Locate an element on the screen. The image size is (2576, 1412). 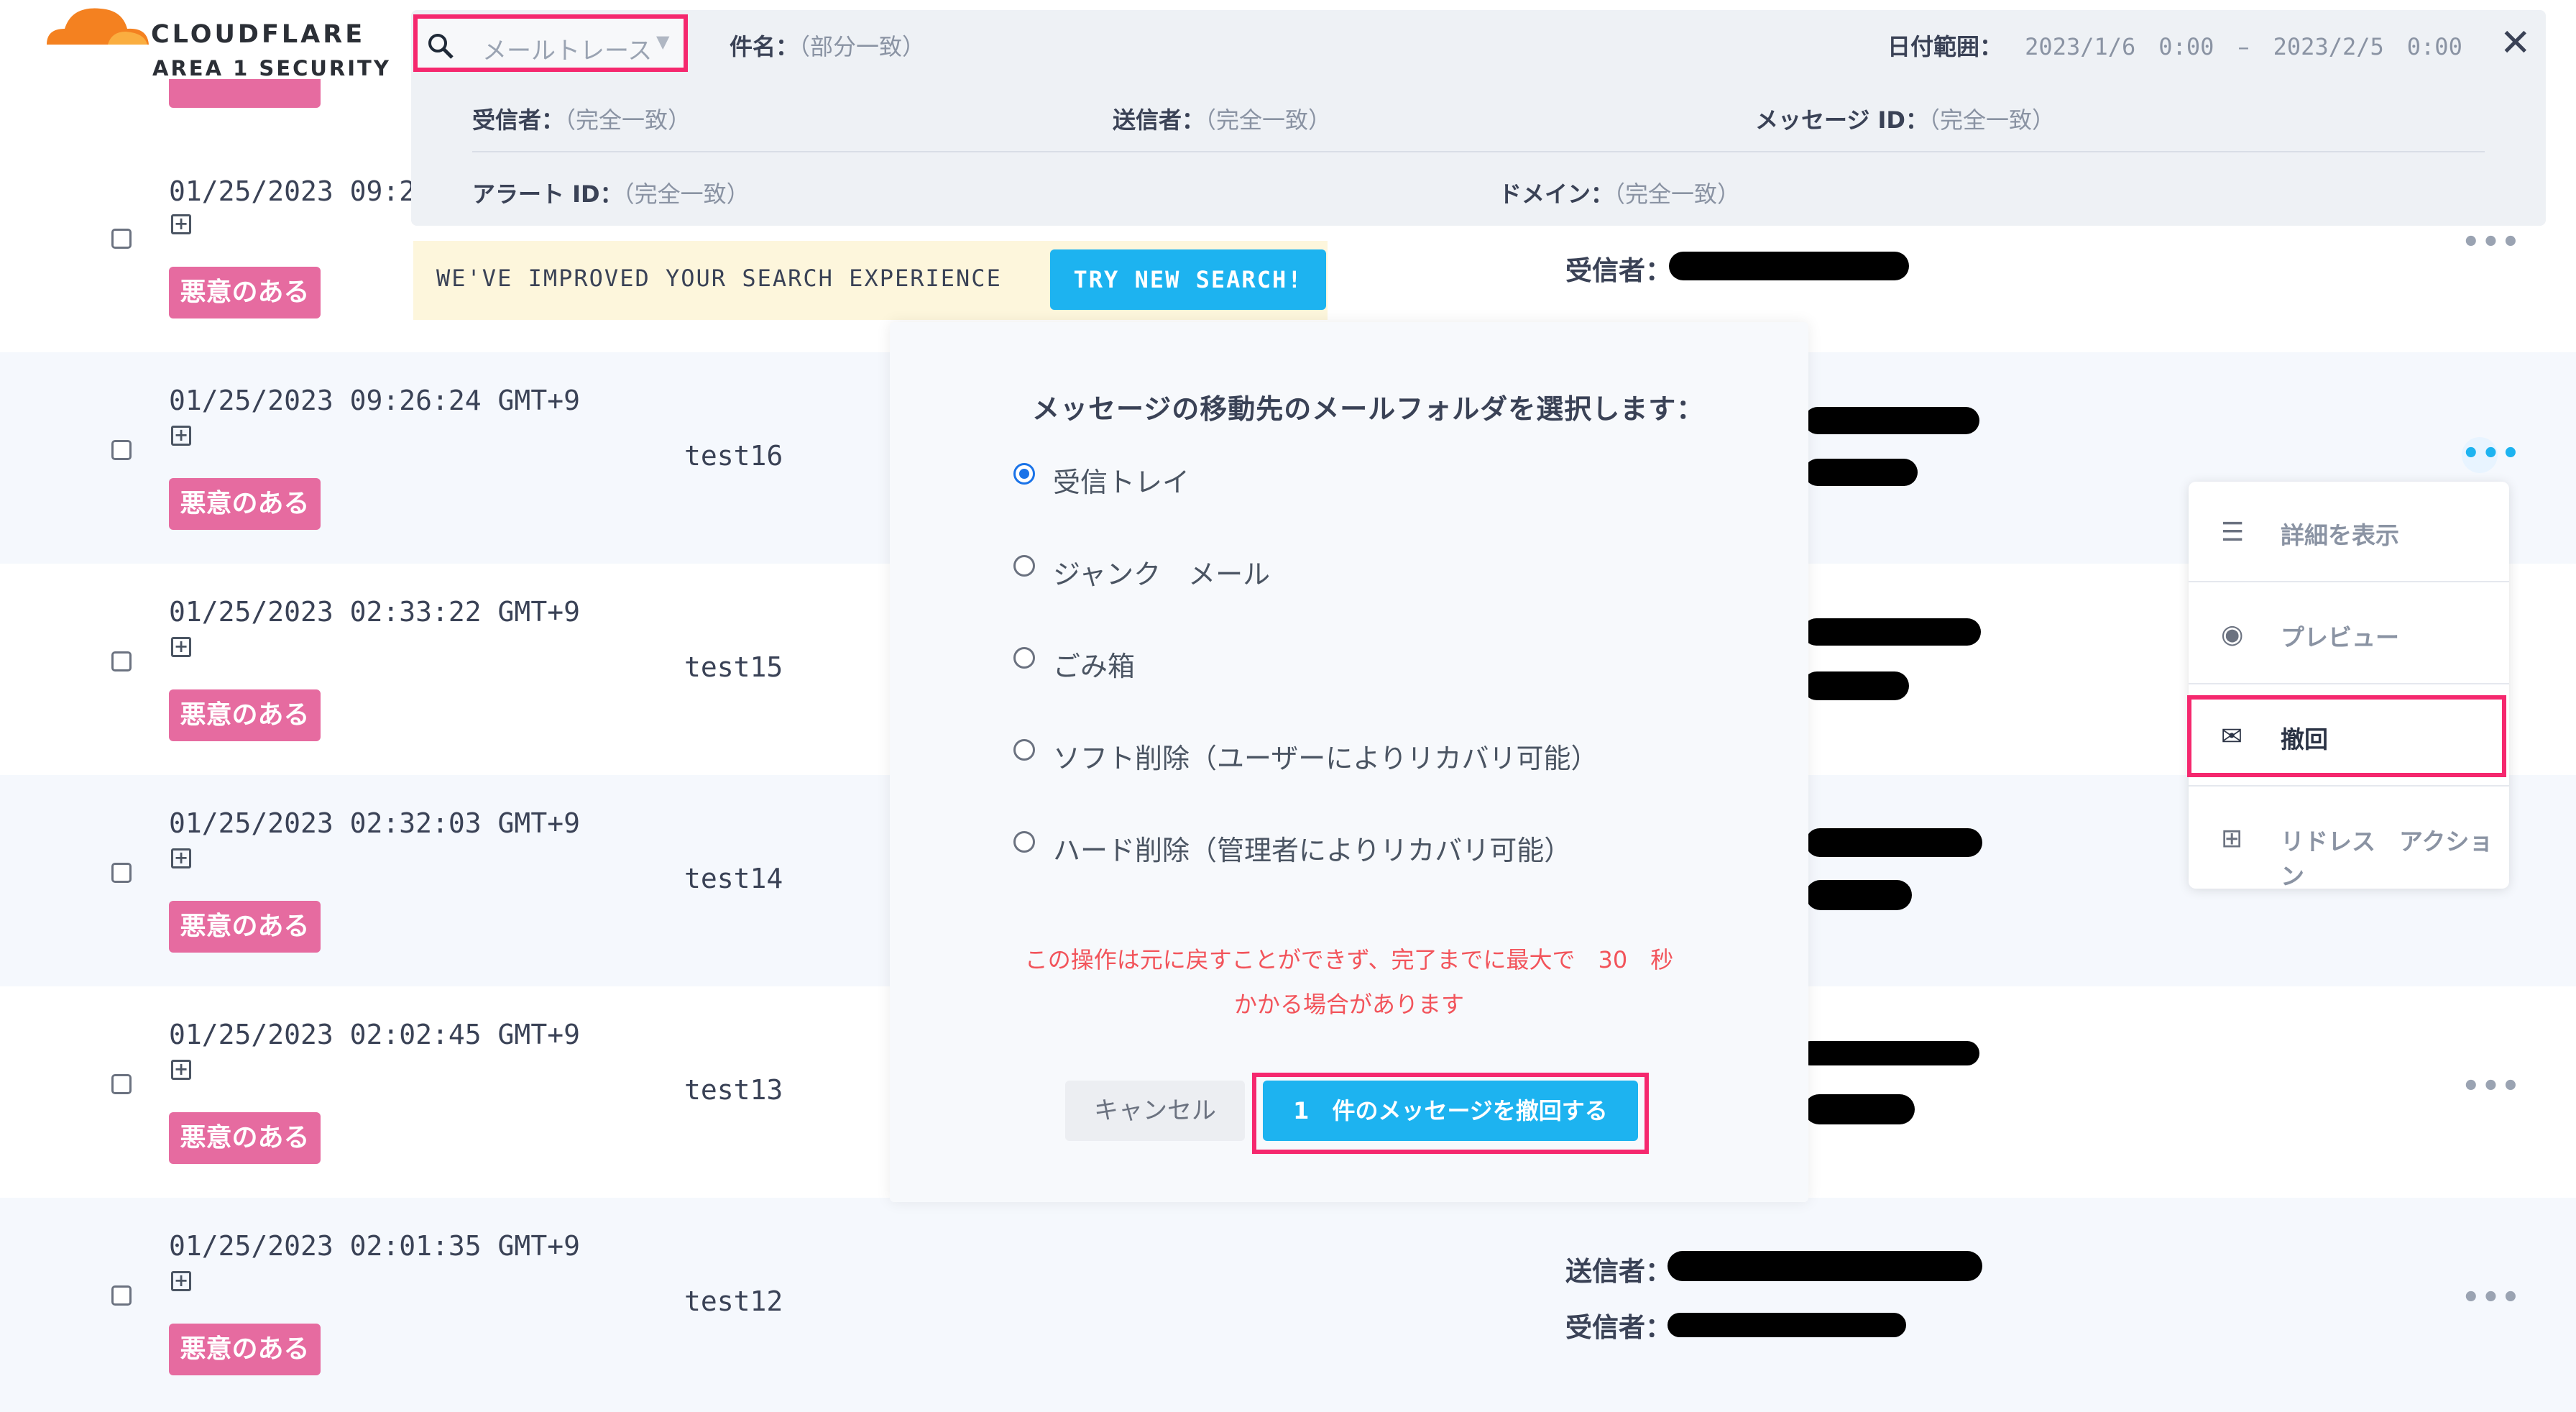
alert-id-label: アラート ID： is located at coordinates (547, 194).